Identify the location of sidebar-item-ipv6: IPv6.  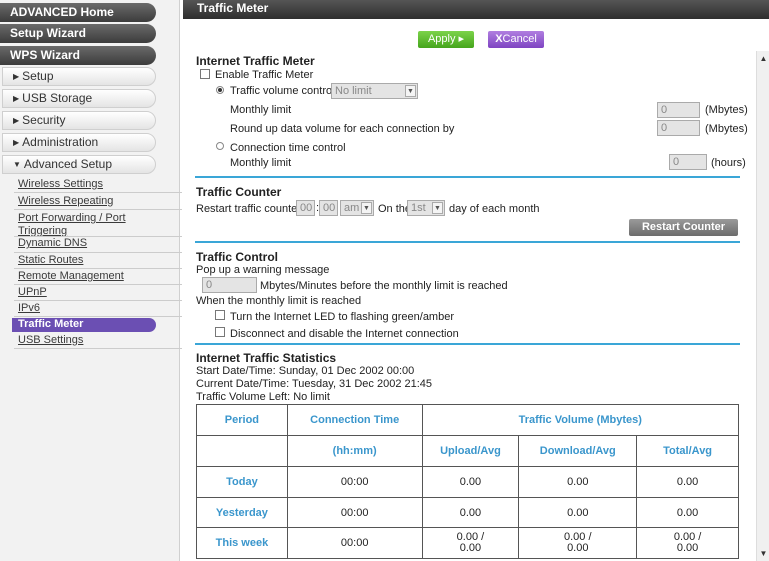
(29, 308).